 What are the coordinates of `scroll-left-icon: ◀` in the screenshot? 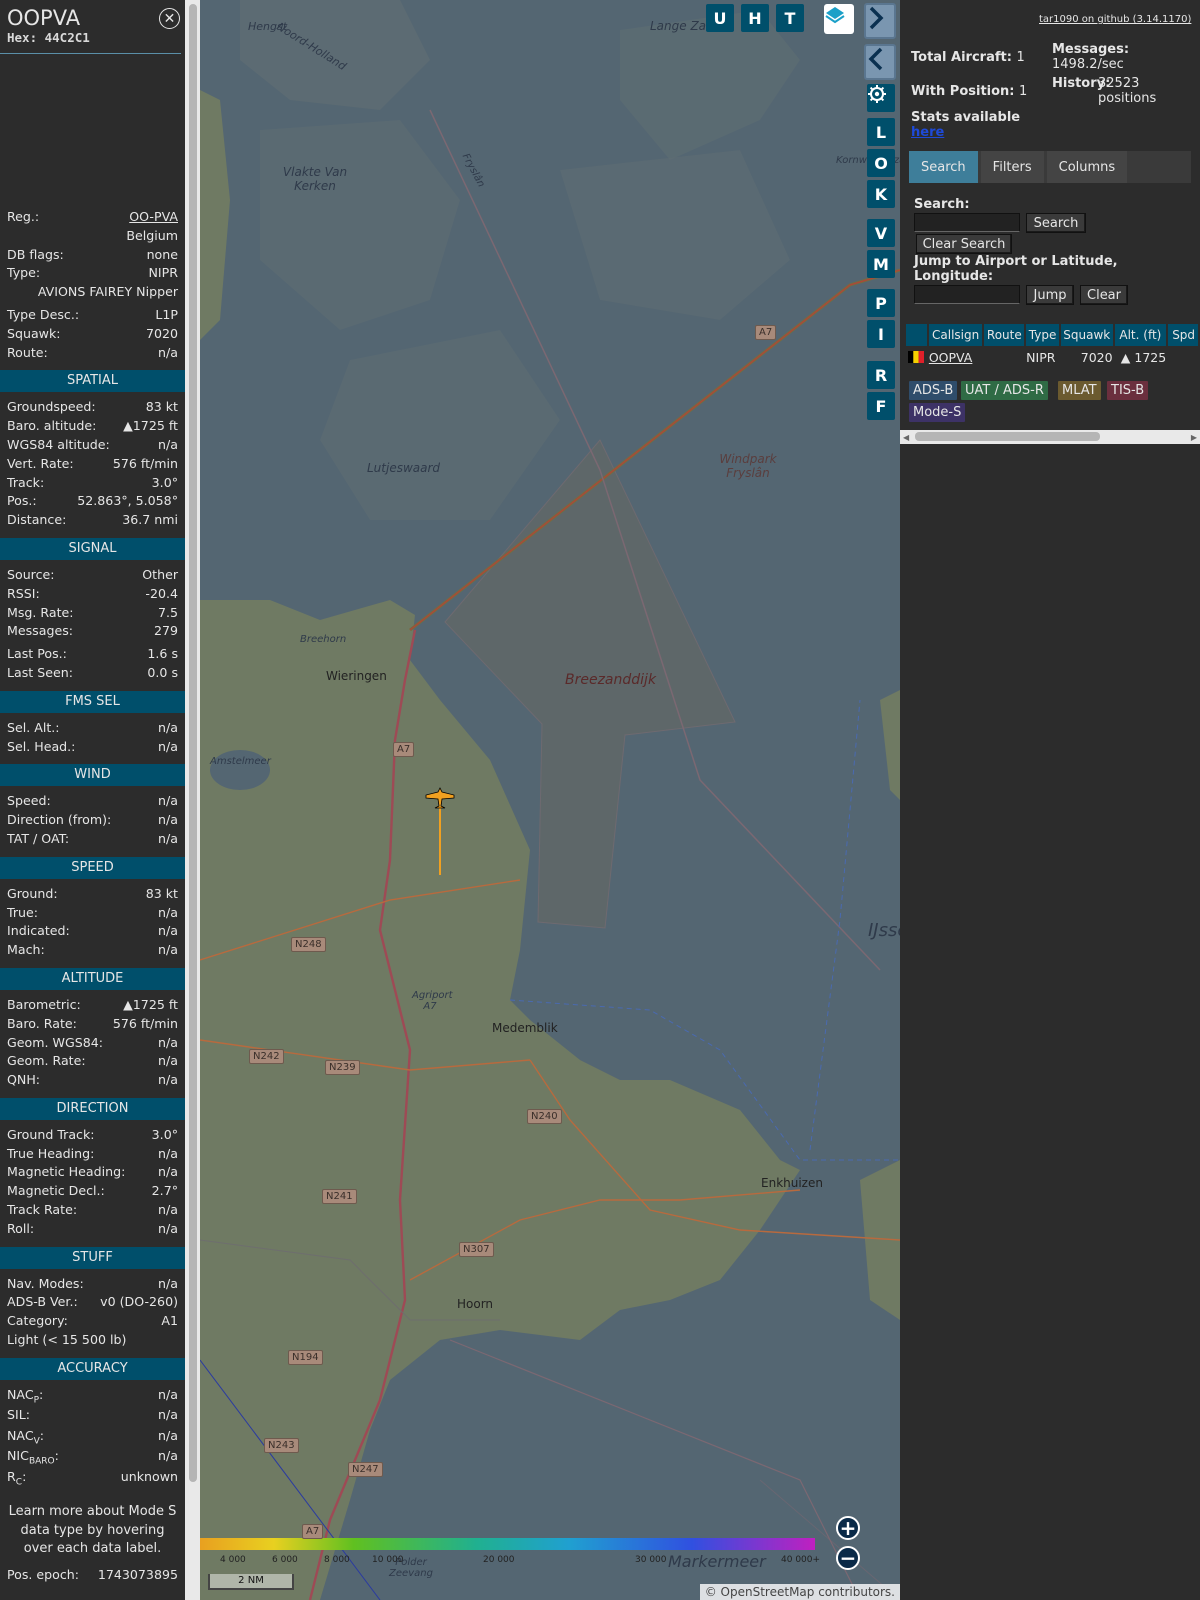 It's located at (906, 437).